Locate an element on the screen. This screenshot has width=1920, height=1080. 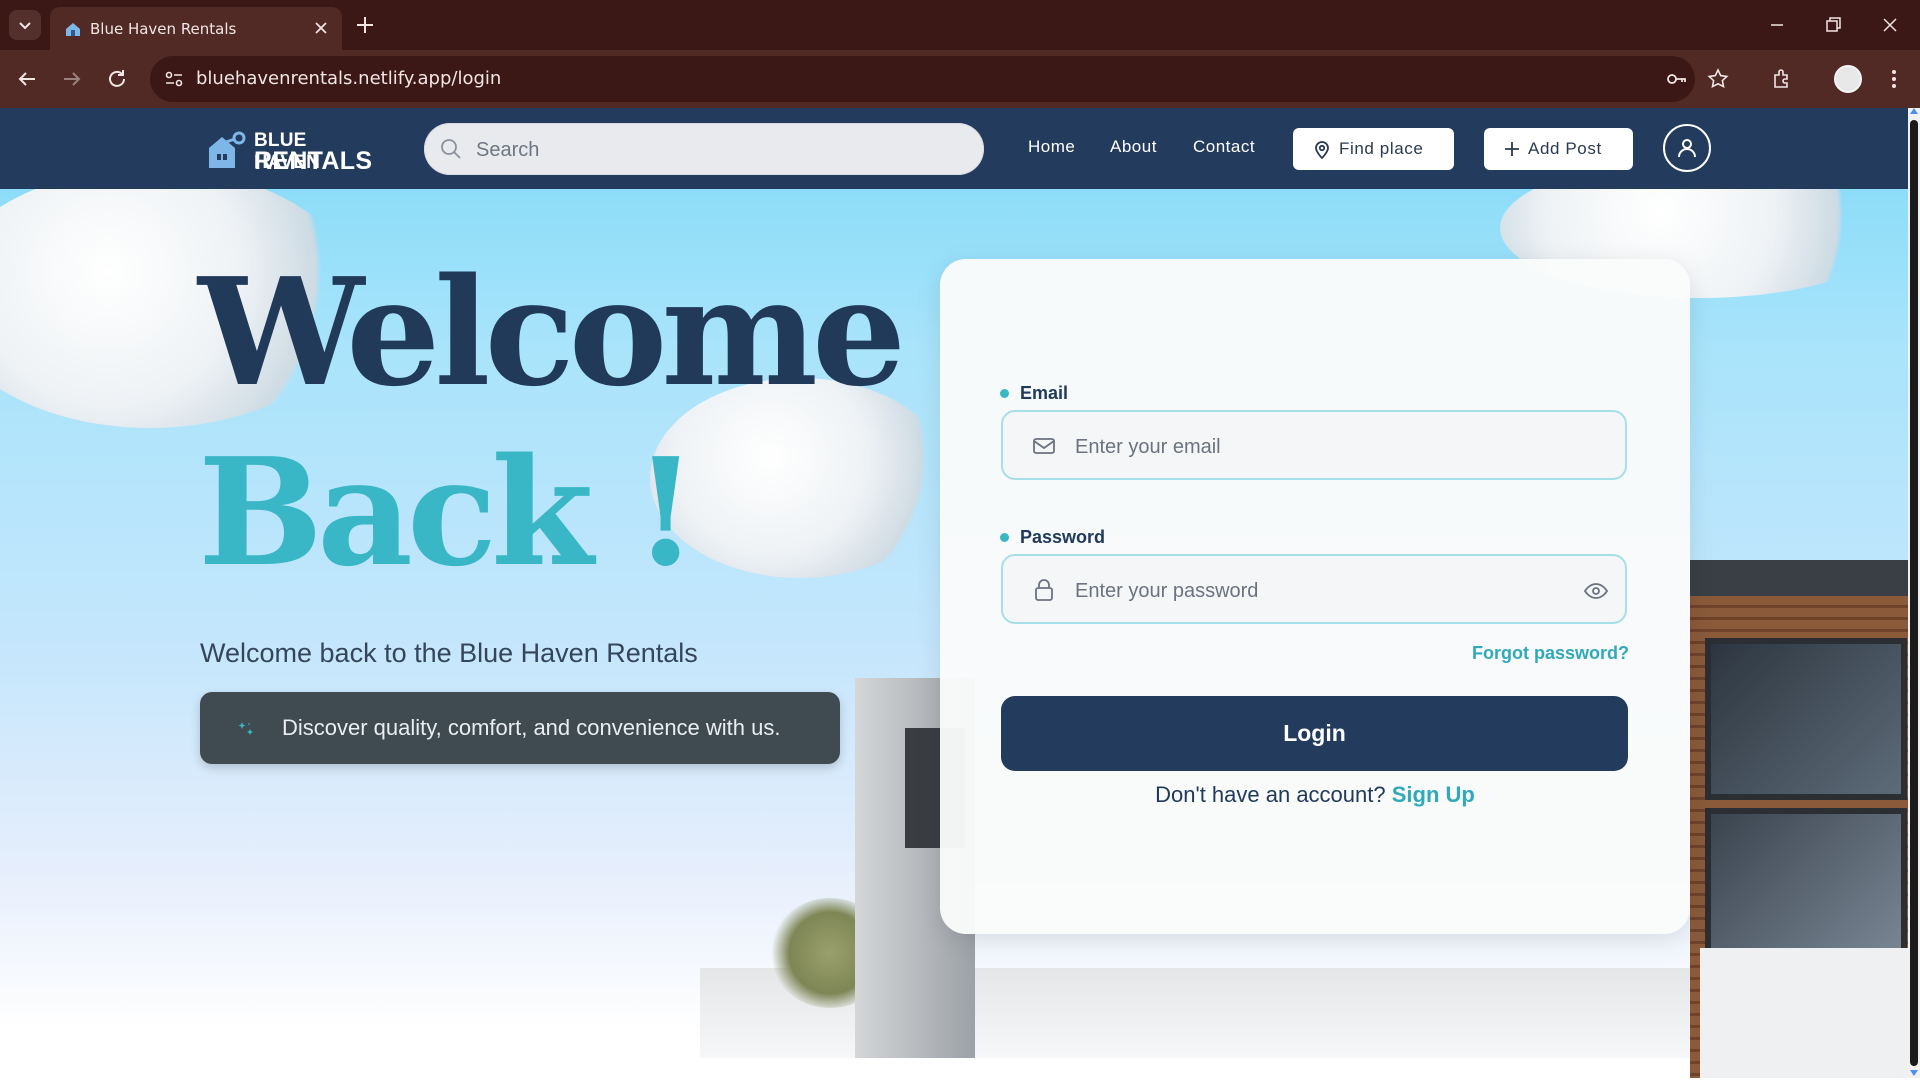
back-icon is located at coordinates (27, 79).